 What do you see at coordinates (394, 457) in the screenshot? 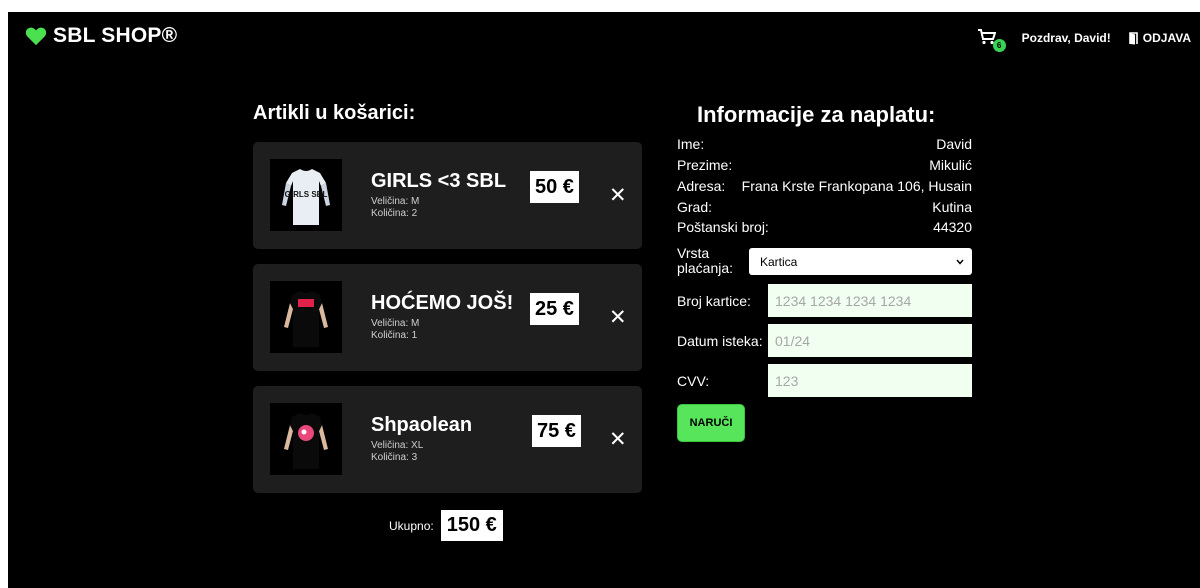
I see `item-quantity: Količina: 3` at bounding box center [394, 457].